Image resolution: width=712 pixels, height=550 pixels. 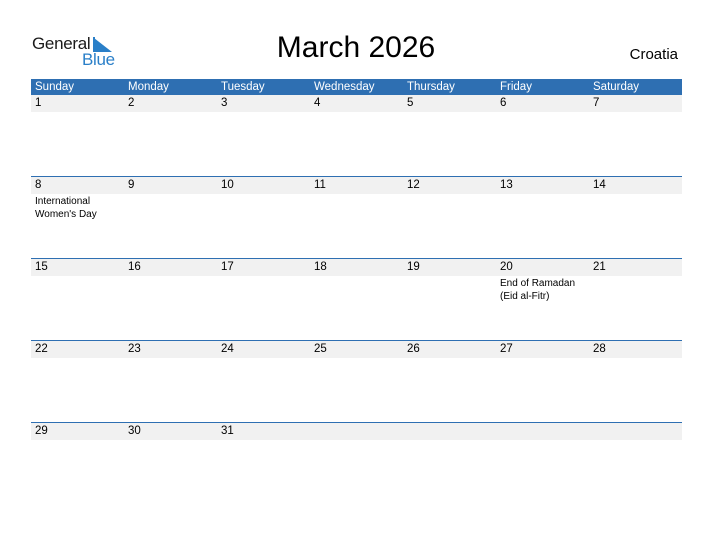 I want to click on date-band: 8 9 10 11 12 13 14, so click(x=356, y=185).